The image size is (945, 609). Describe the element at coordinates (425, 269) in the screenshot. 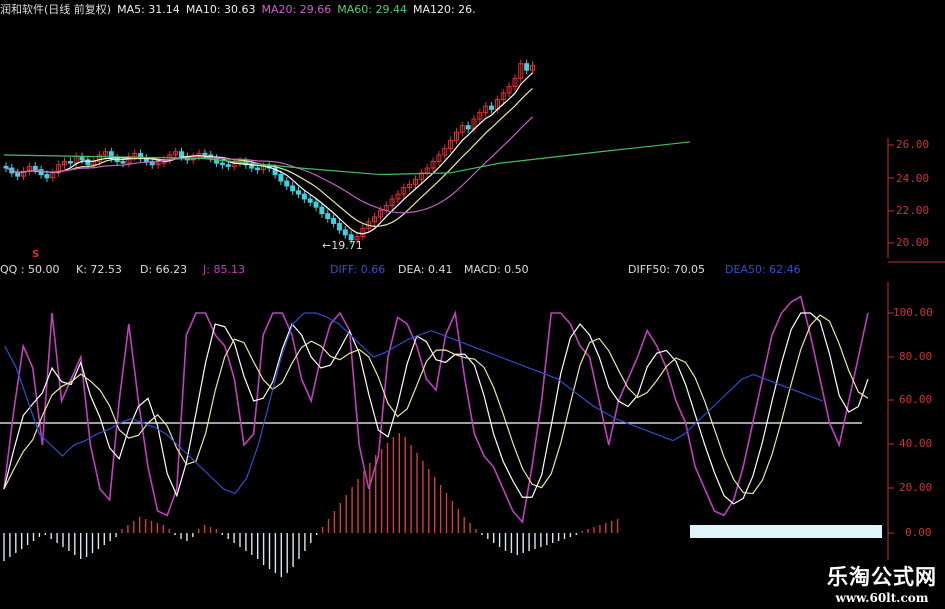

I see `dea-value: DEA: 0.41` at that location.